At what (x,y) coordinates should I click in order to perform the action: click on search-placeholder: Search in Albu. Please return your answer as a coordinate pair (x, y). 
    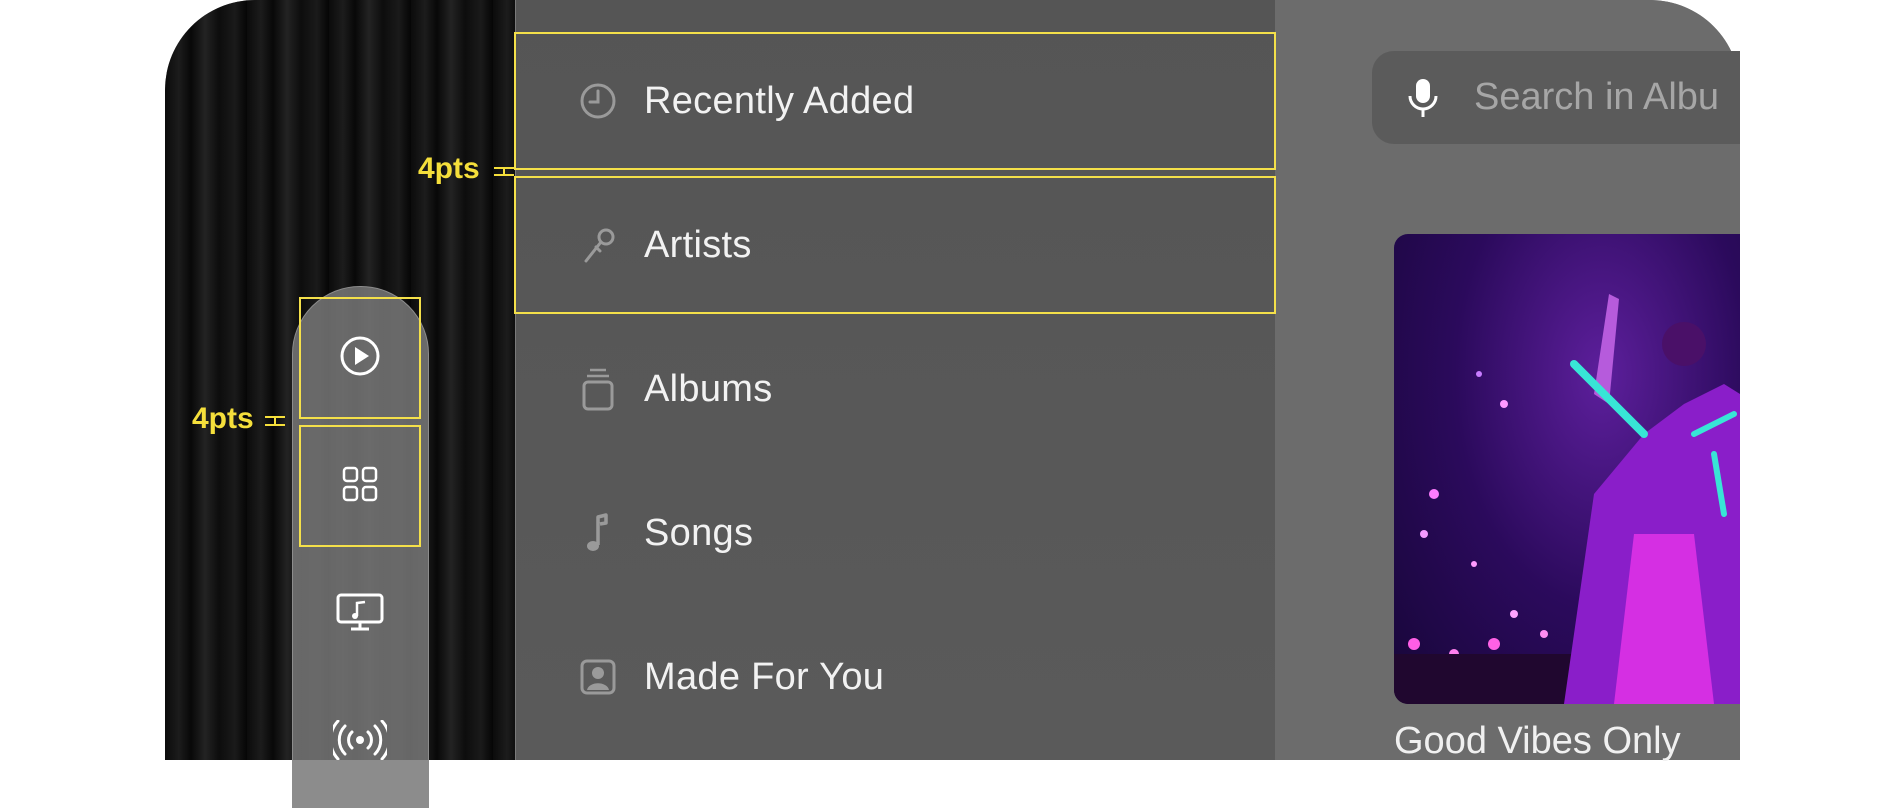
    Looking at the image, I should click on (1597, 97).